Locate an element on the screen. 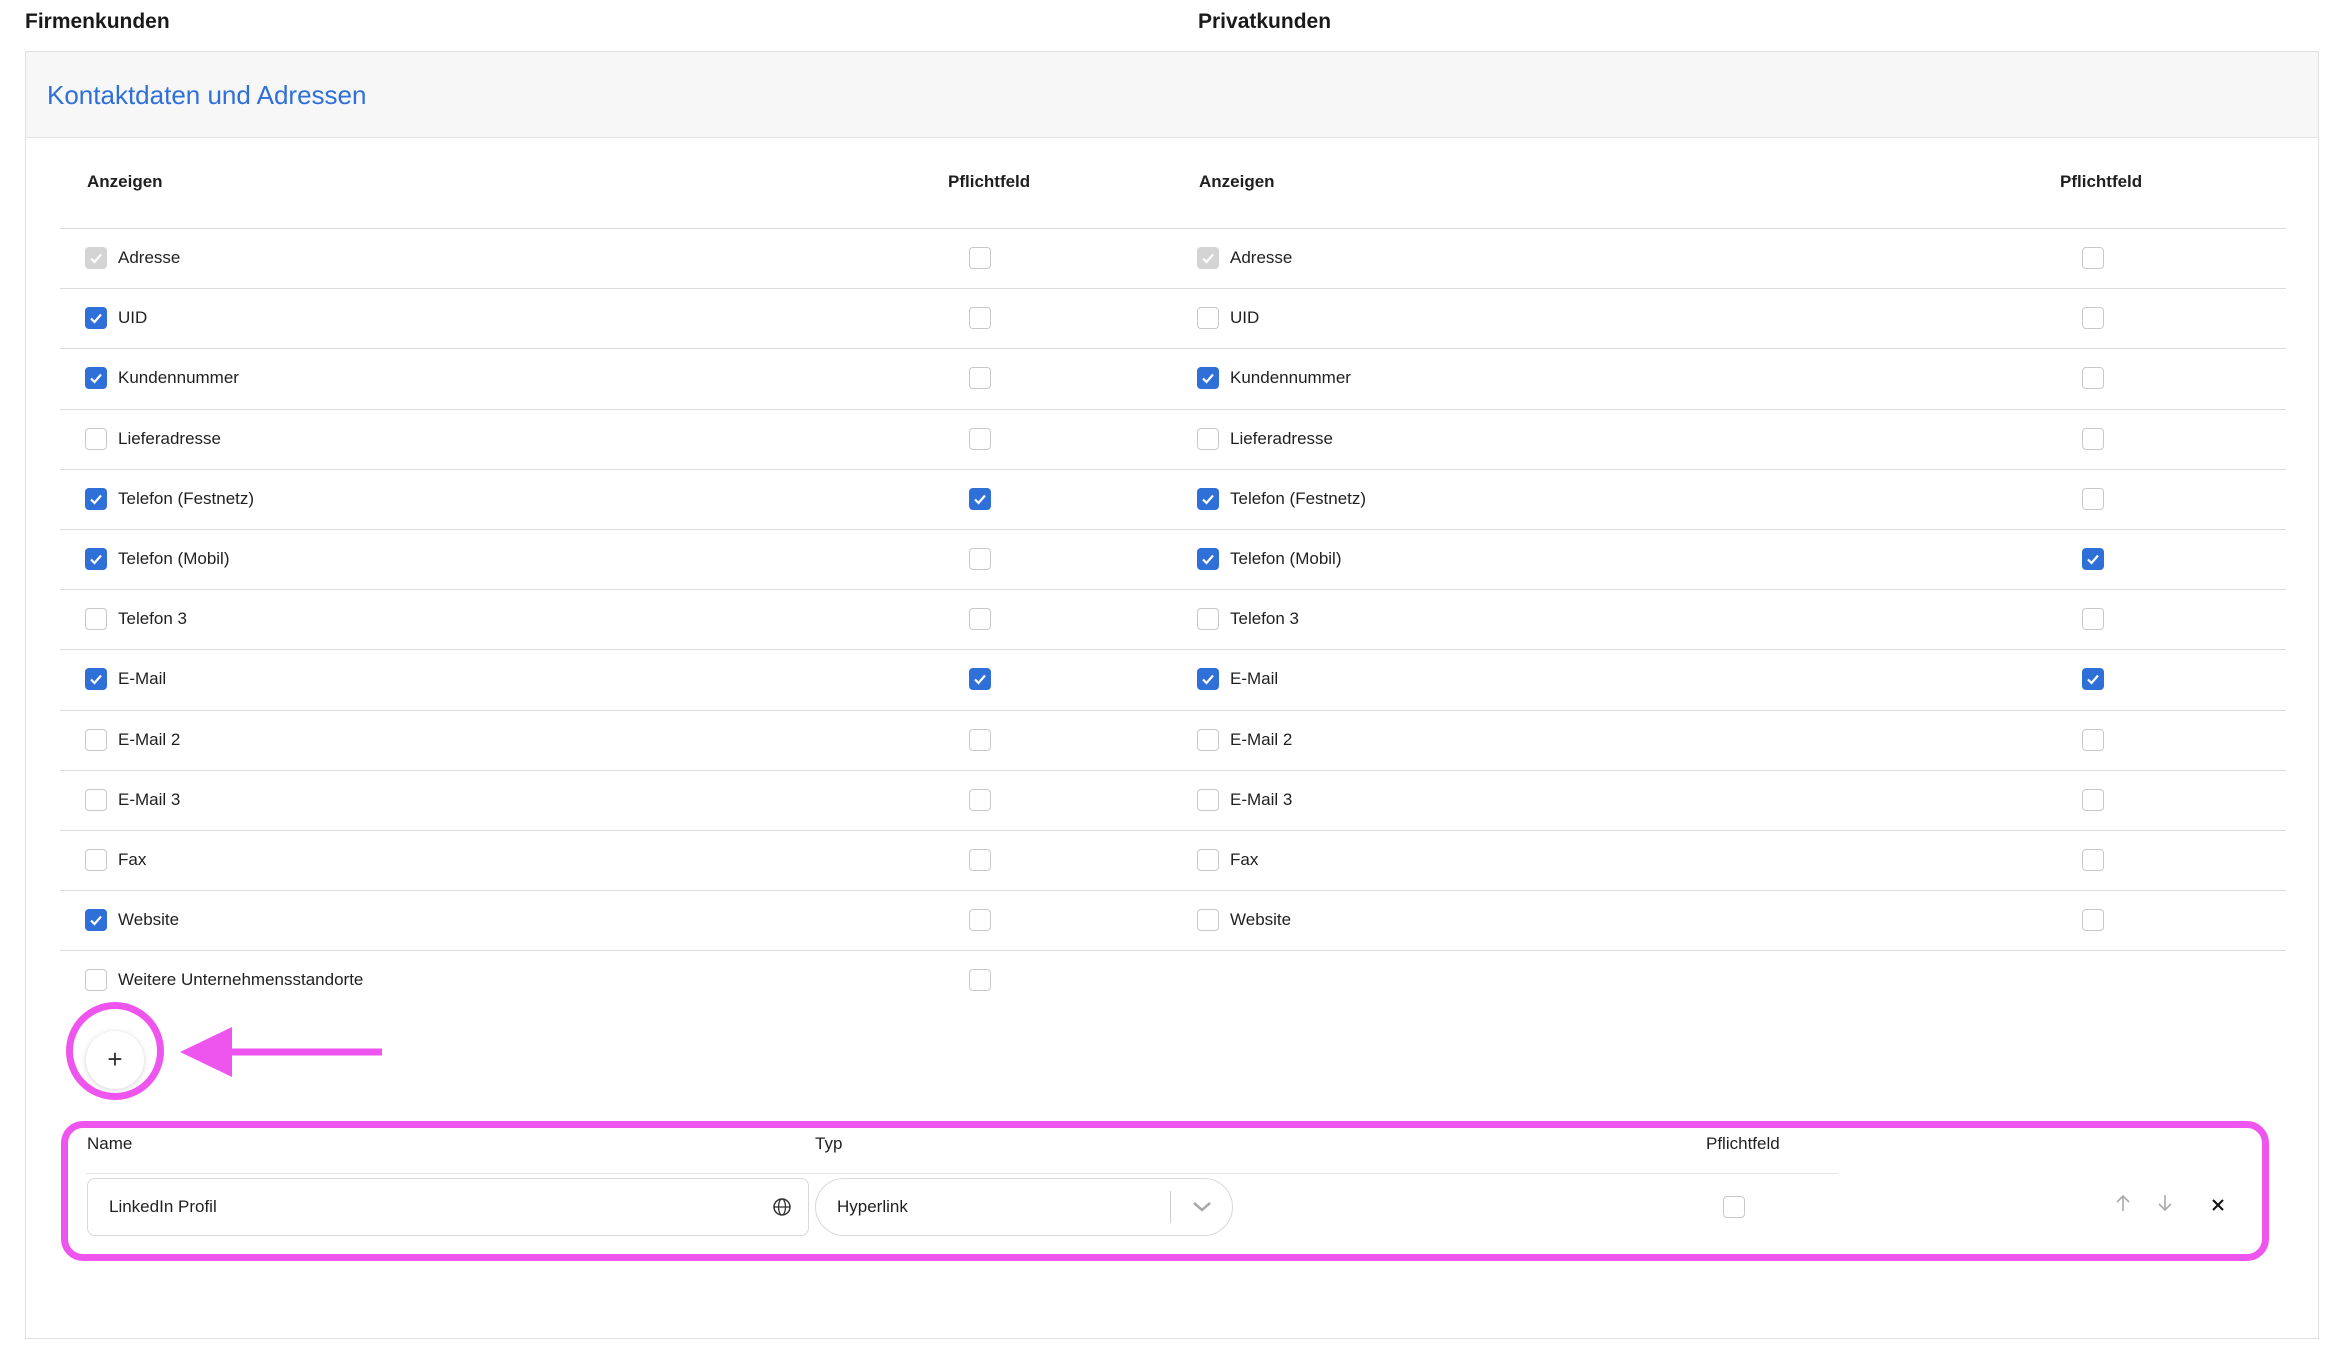  firmen-show-e-mail-2-checkbox is located at coordinates (96, 739).